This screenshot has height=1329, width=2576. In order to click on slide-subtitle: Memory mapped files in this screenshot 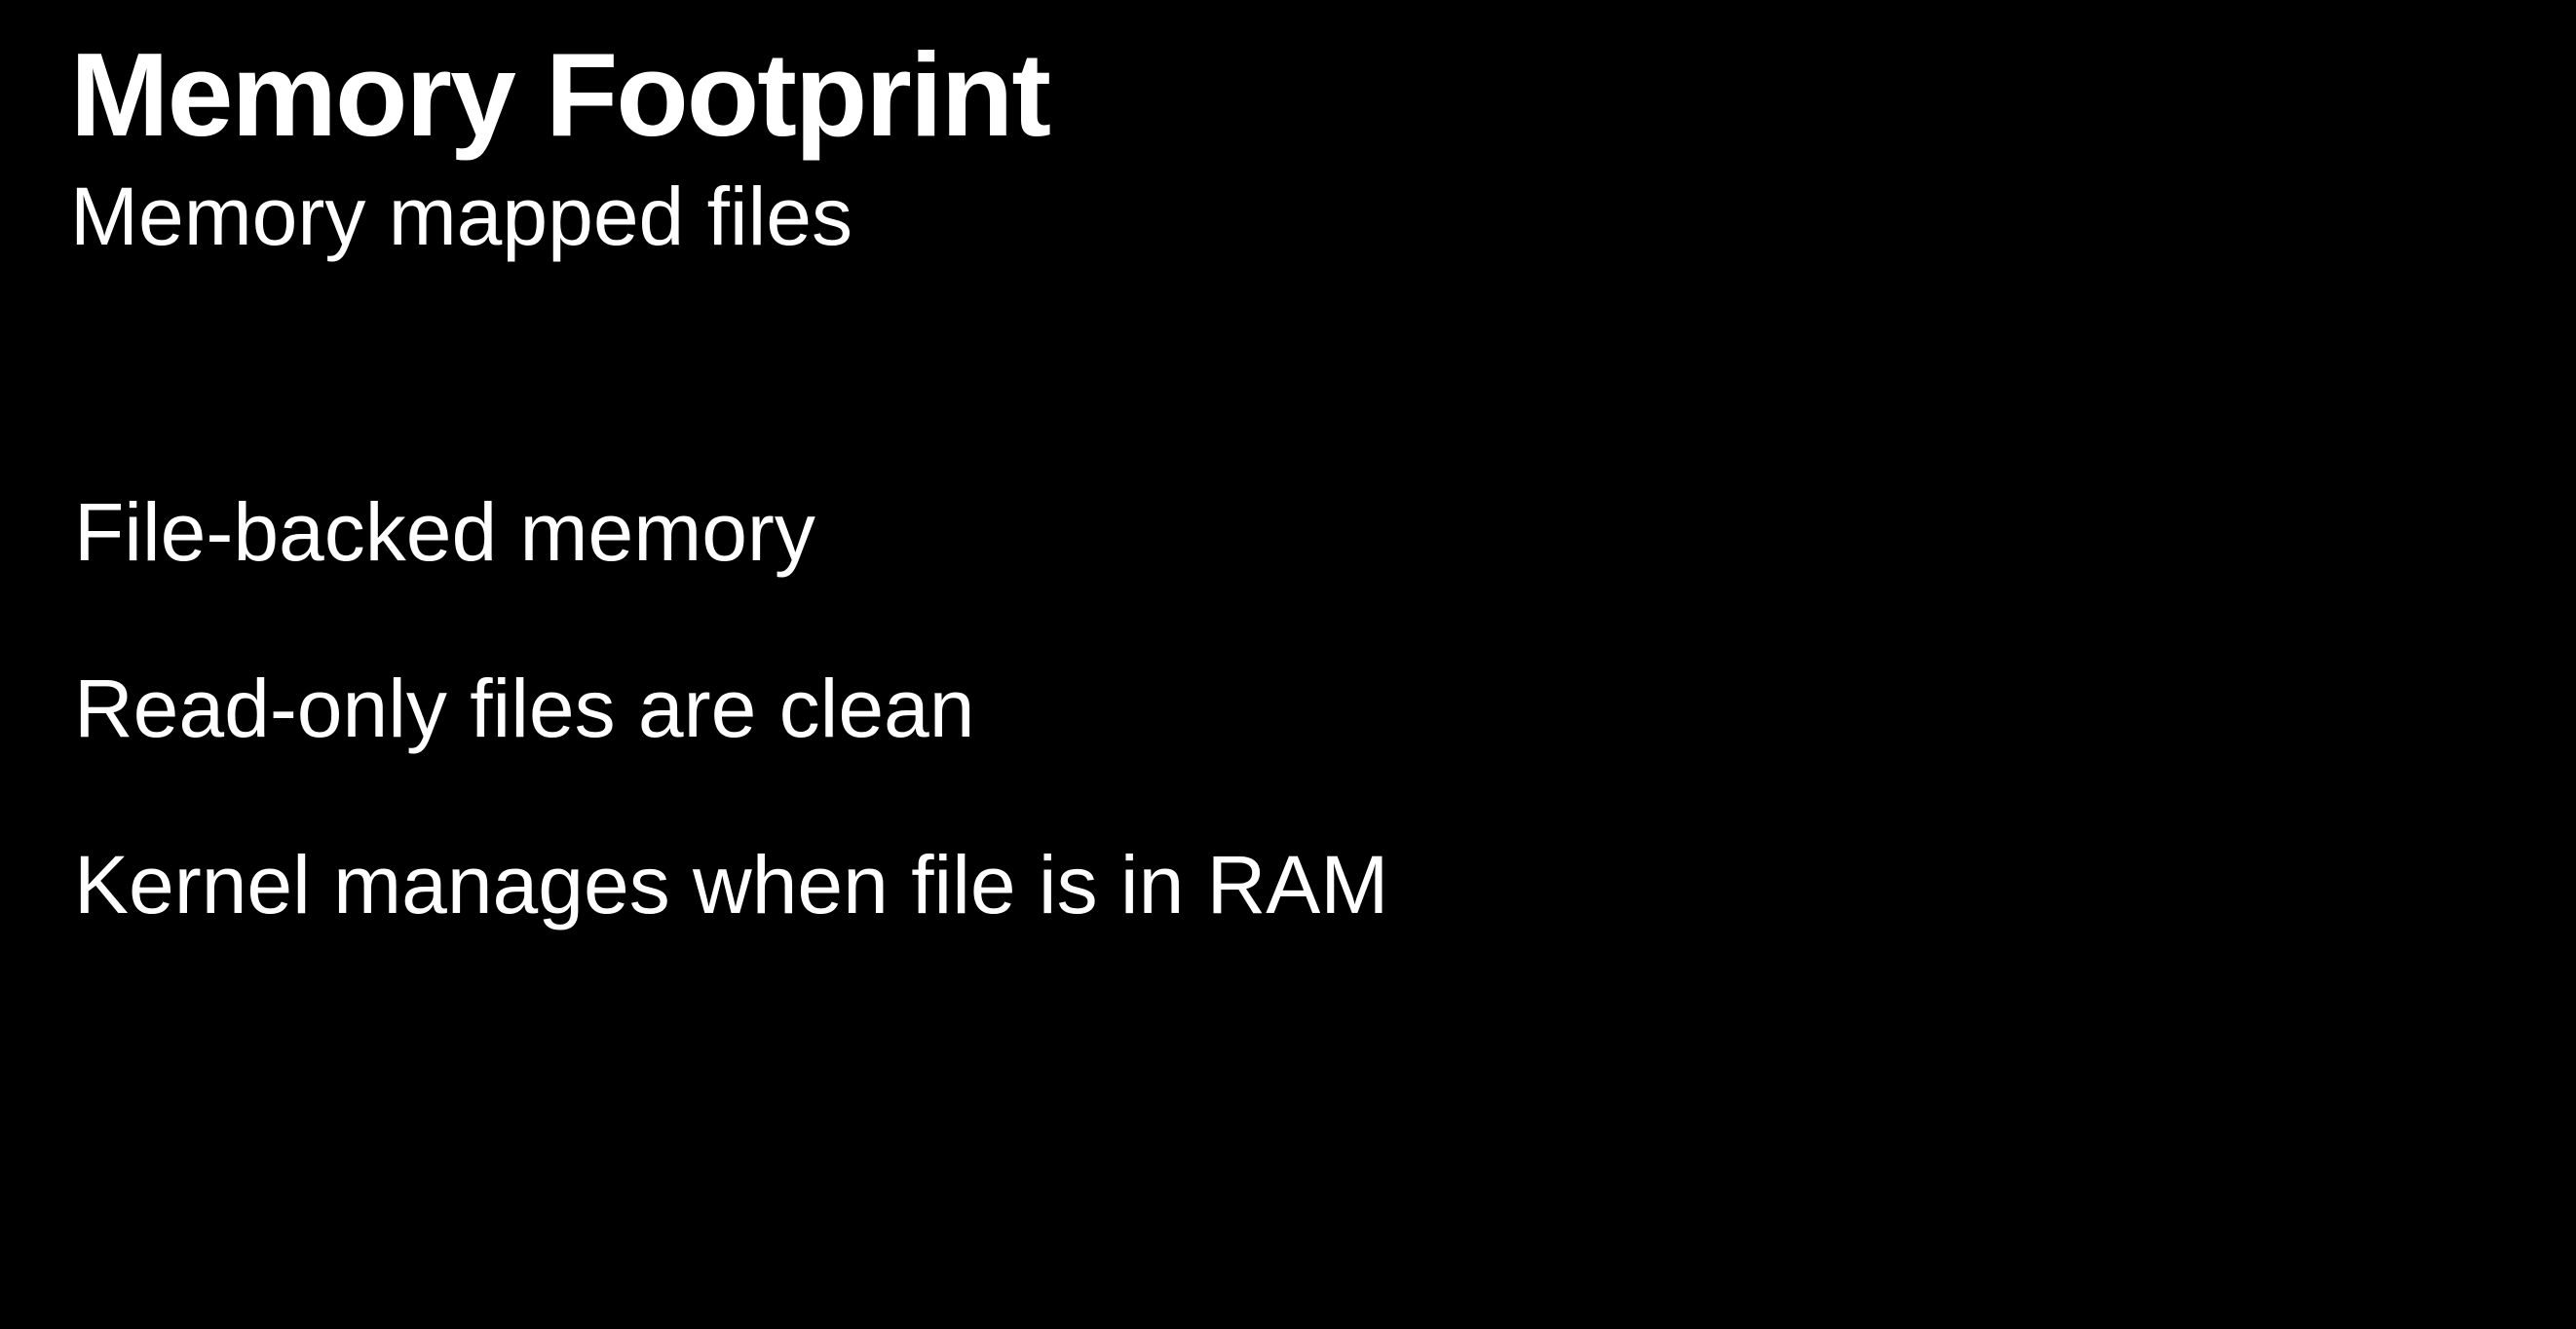, I will do `click(461, 217)`.